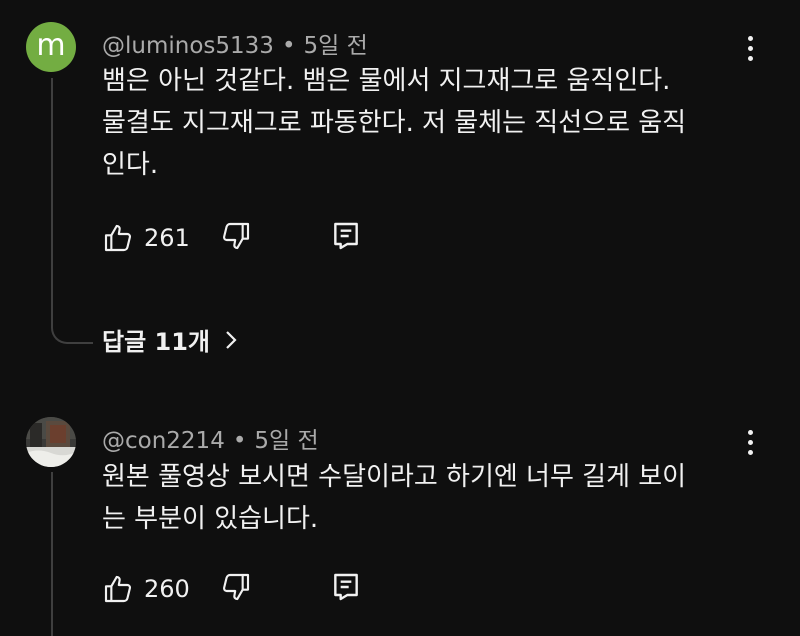  I want to click on author-handle: @con2214, so click(163, 441).